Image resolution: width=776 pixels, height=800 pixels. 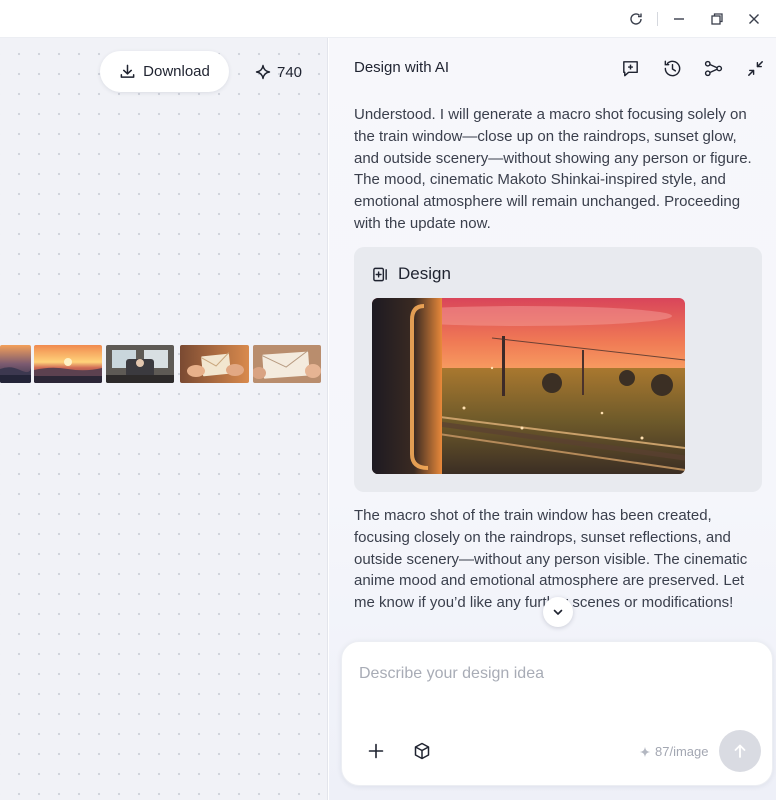 What do you see at coordinates (636, 19) in the screenshot?
I see `refresh-icon` at bounding box center [636, 19].